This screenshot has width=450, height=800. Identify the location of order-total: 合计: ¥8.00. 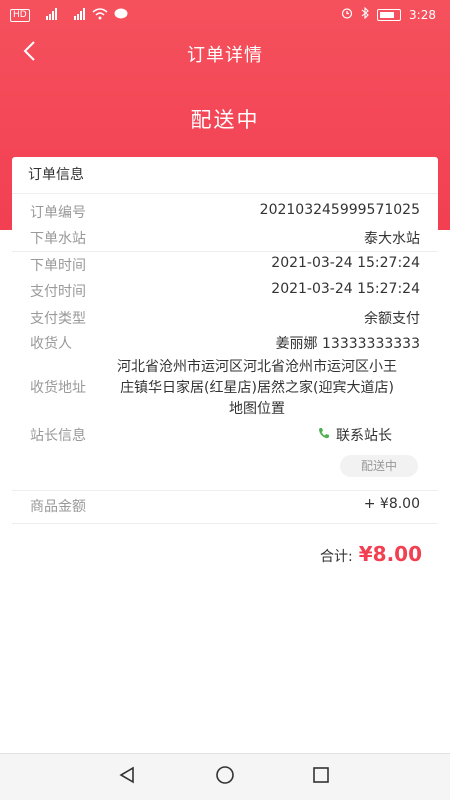
(371, 554).